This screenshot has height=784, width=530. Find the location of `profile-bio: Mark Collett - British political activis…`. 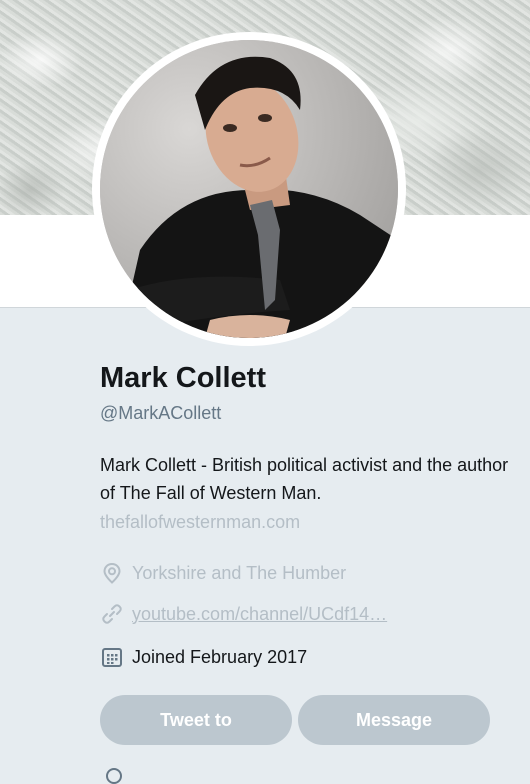

profile-bio: Mark Collett - British political activis… is located at coordinates (304, 479).